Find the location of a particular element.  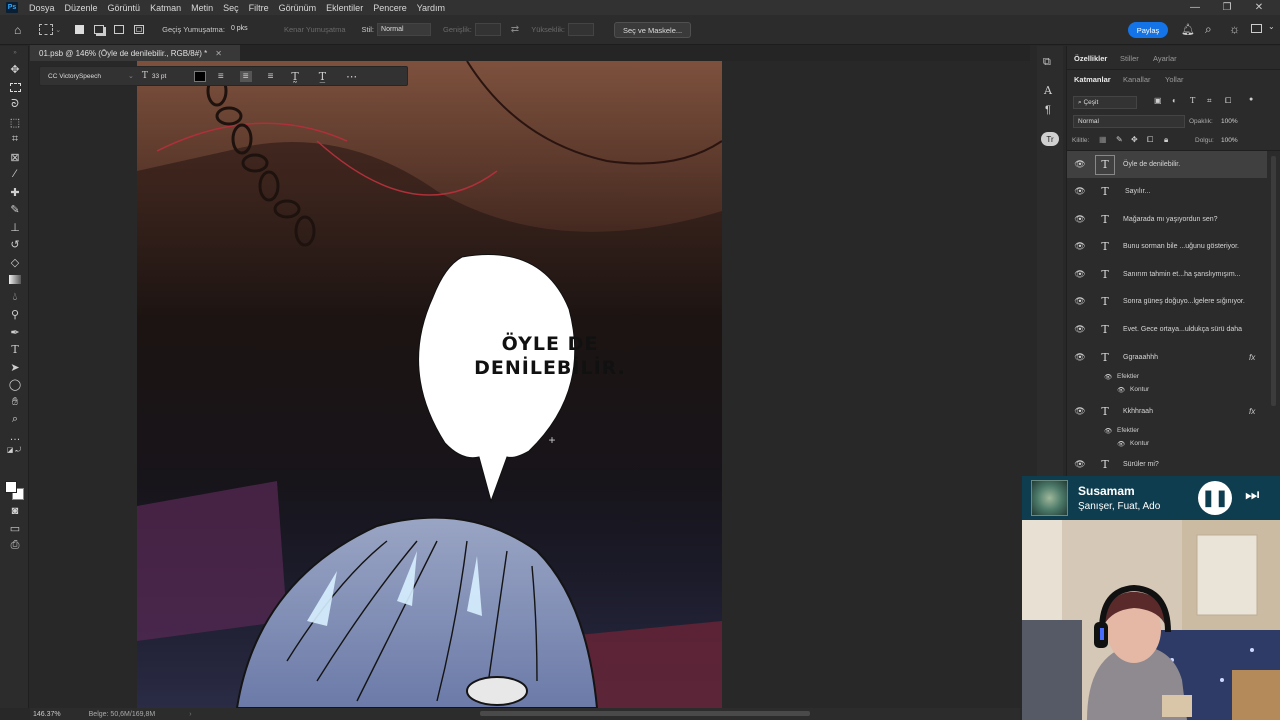

marquee-tool-icon is located at coordinates (46, 29).